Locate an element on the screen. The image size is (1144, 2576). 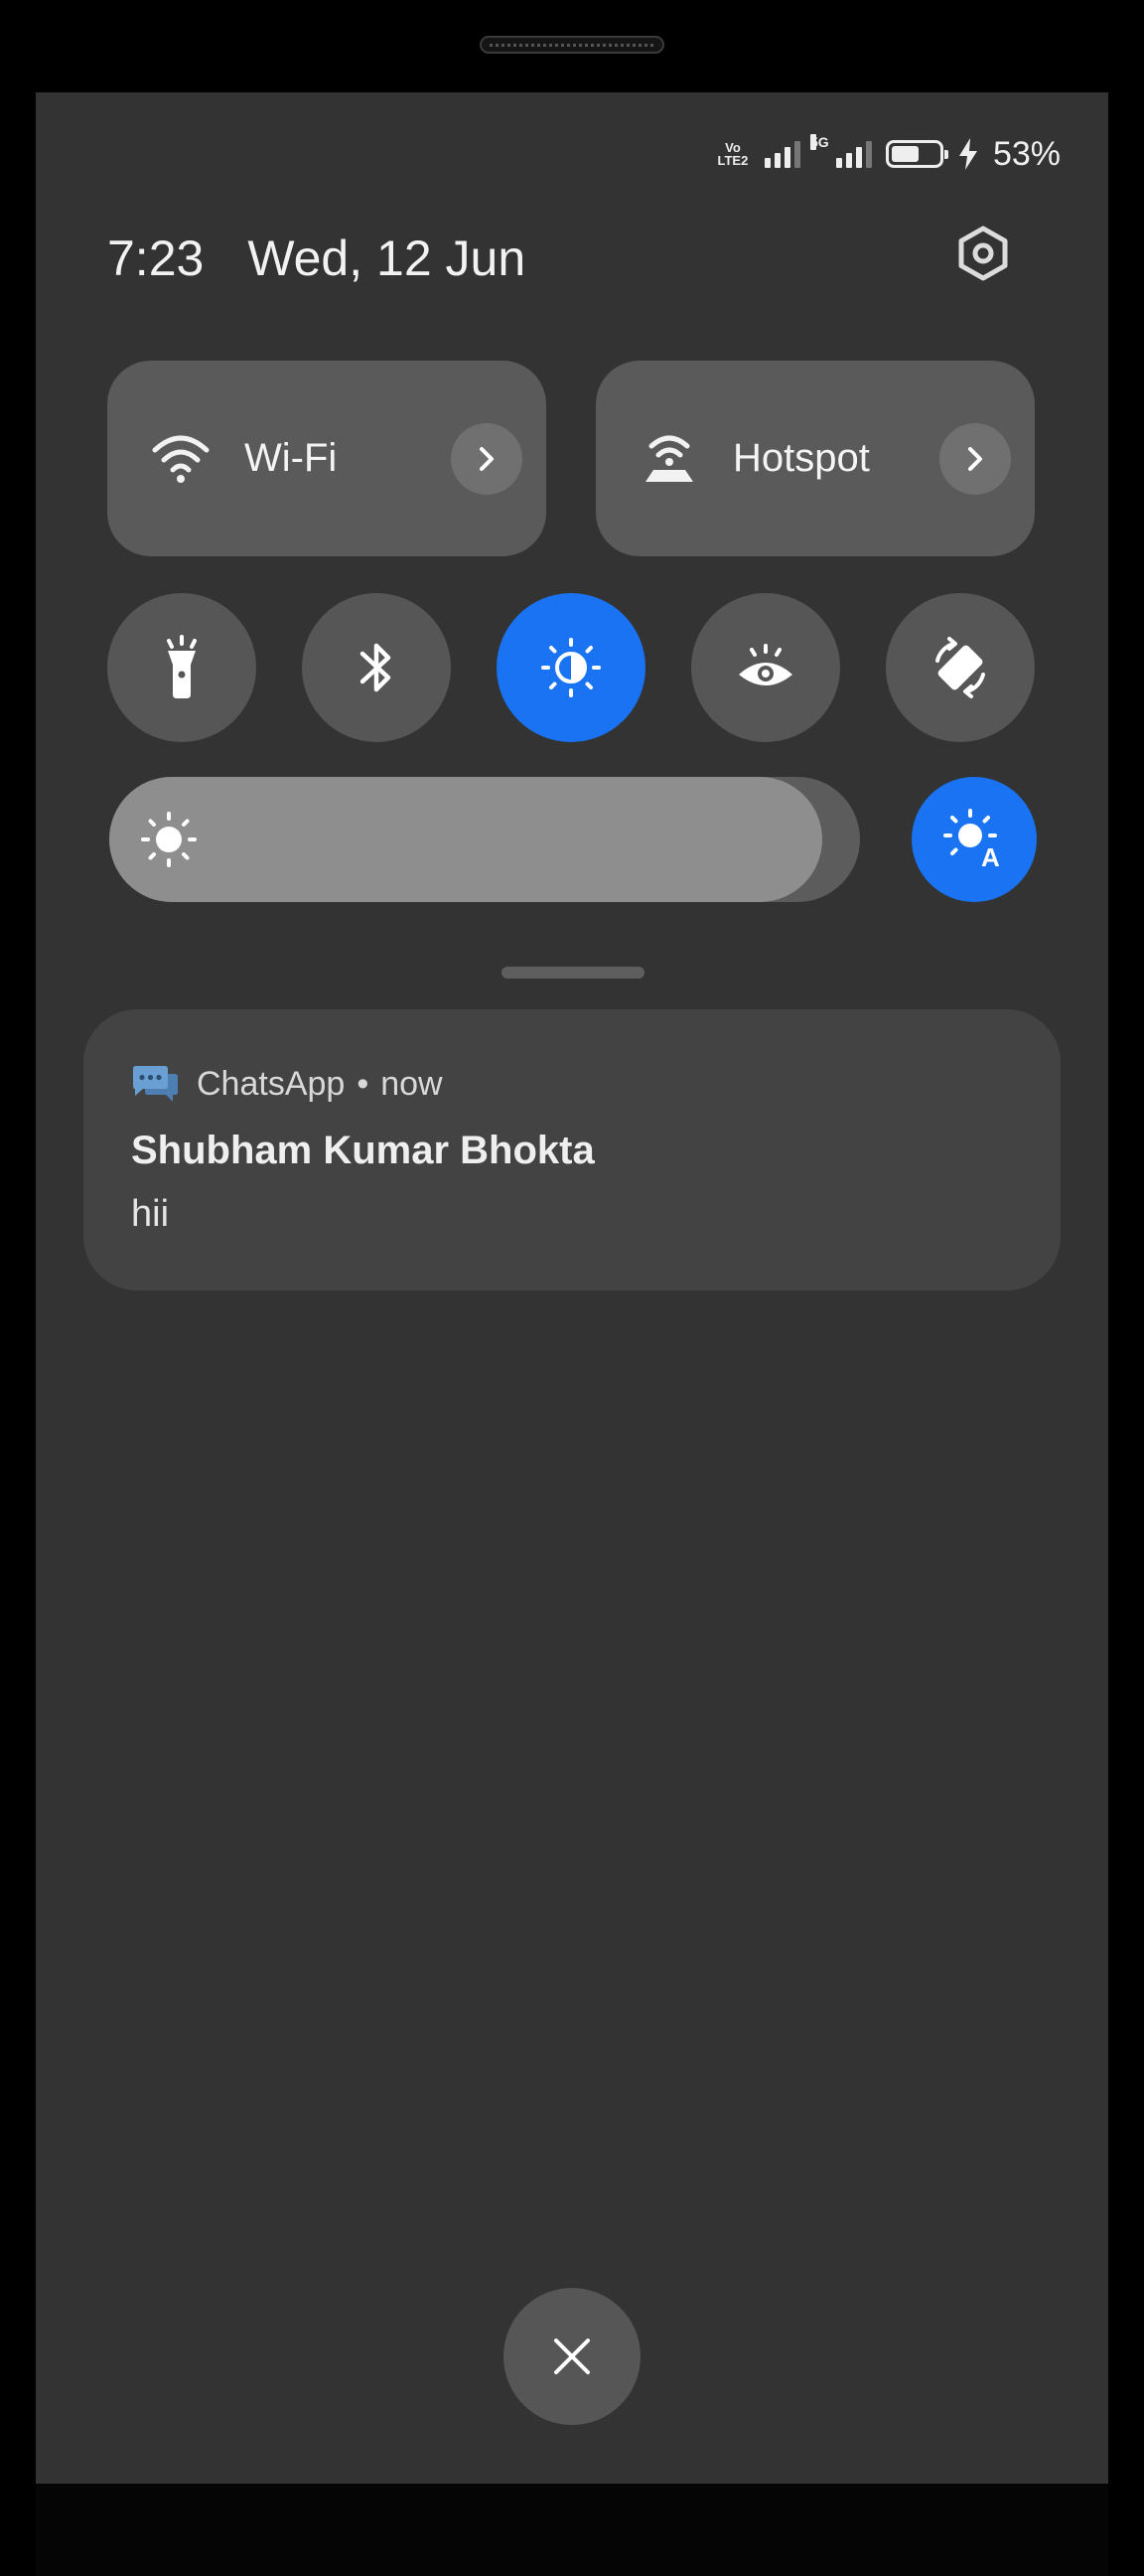
auto-rotate-toggle is located at coordinates (961, 667).